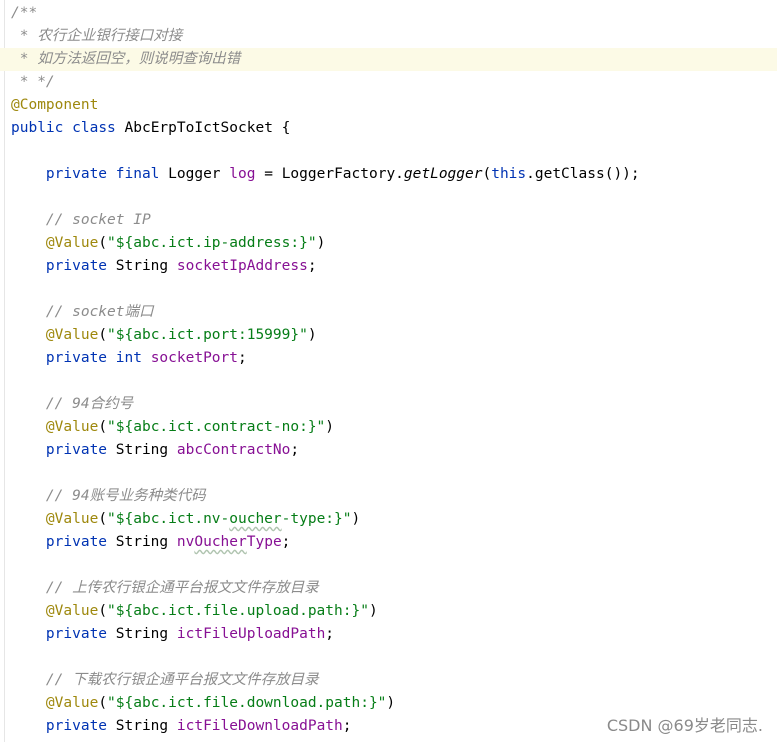 This screenshot has width=777, height=742. Describe the element at coordinates (216, 427) in the screenshot. I see `string-literal: "${abc.ict.contract-no:}"` at that location.